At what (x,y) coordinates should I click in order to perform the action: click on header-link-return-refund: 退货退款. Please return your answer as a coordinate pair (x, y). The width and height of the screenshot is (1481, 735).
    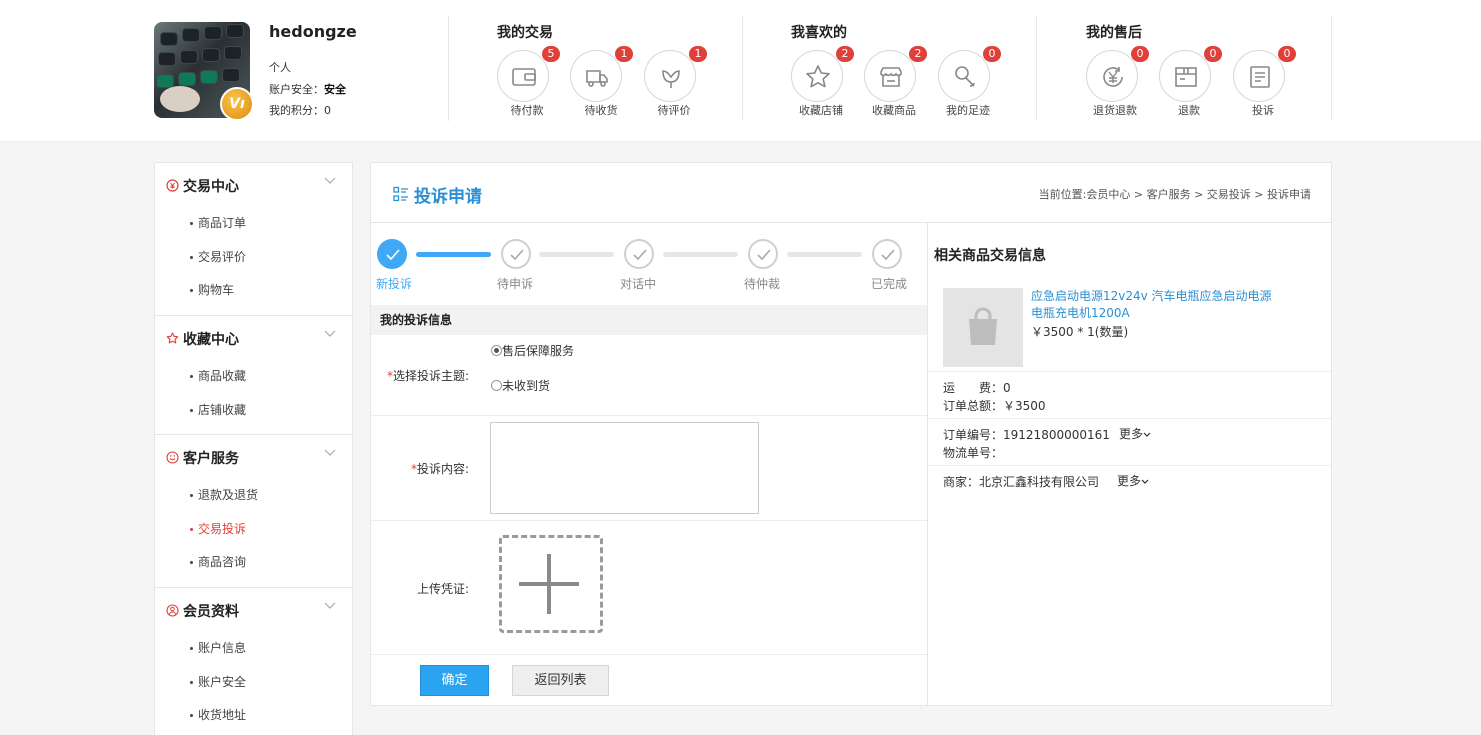
    Looking at the image, I should click on (1115, 110).